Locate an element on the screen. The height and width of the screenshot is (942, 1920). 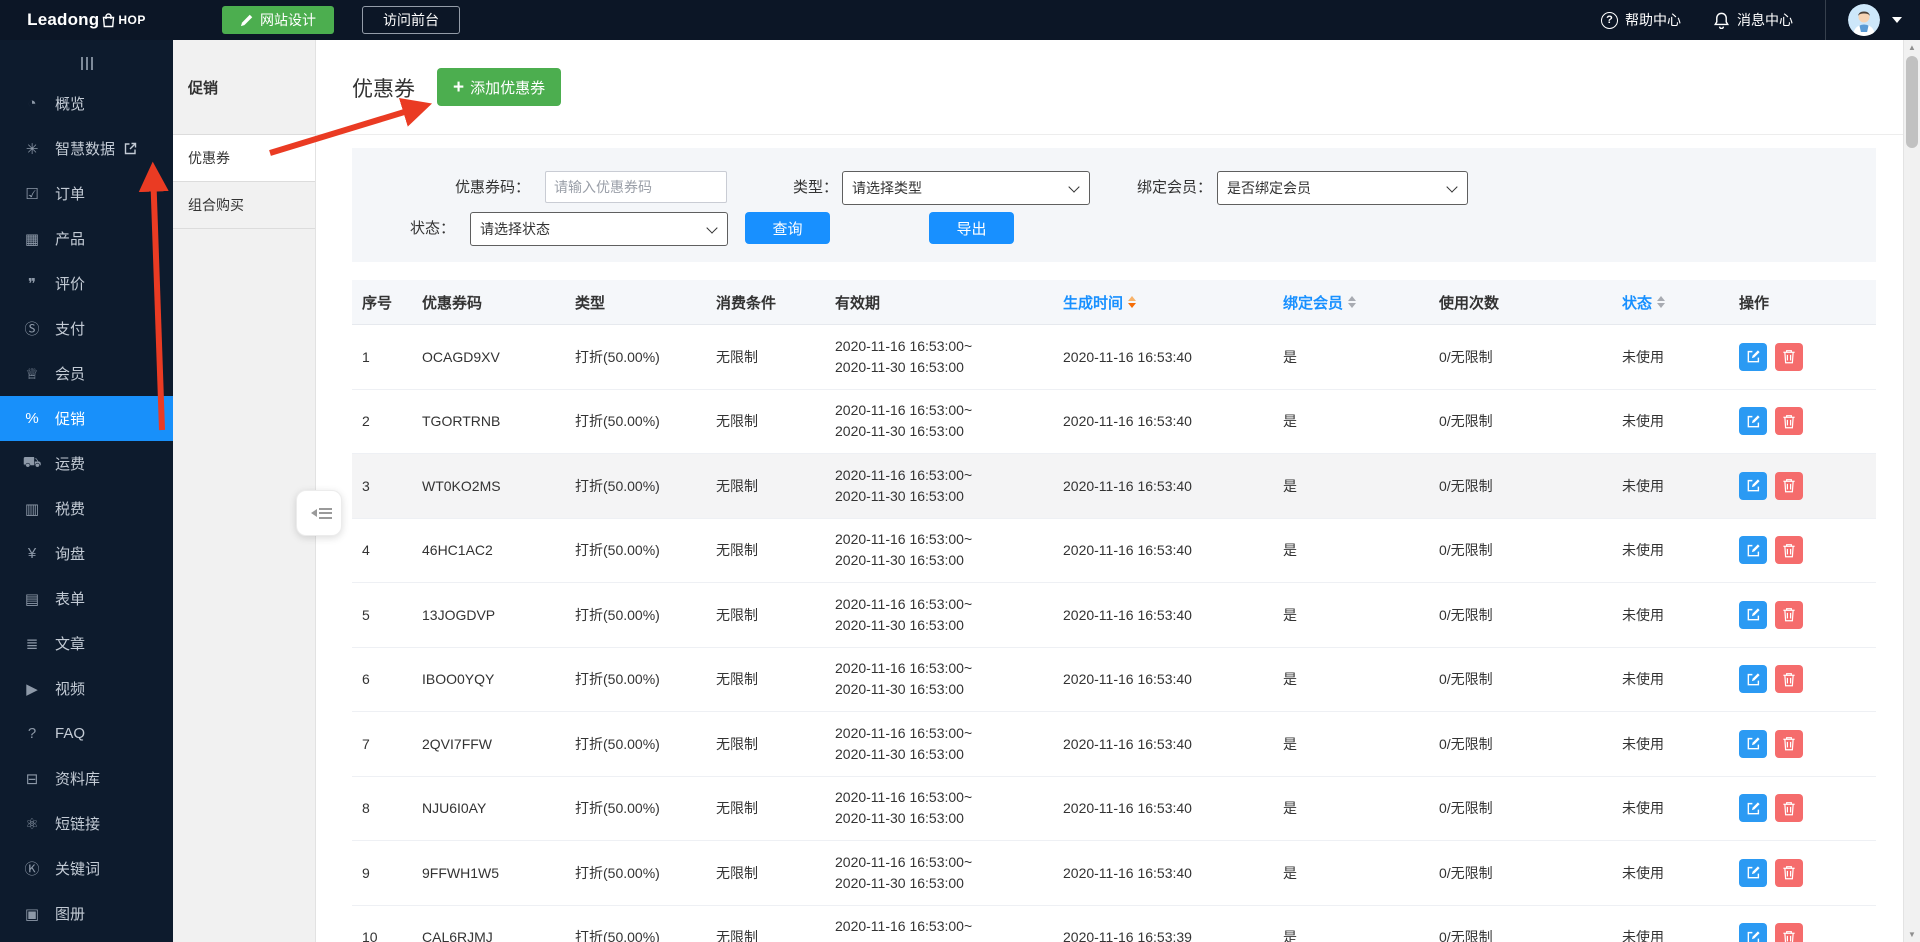
column-header: 绑定会员 is located at coordinates (1351, 302).